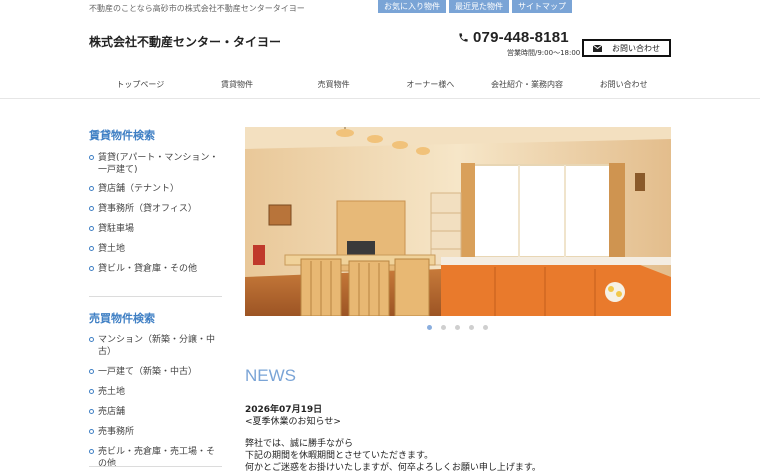  Describe the element at coordinates (412, 6) in the screenshot. I see `favorites-link: お気に入り物件` at that location.